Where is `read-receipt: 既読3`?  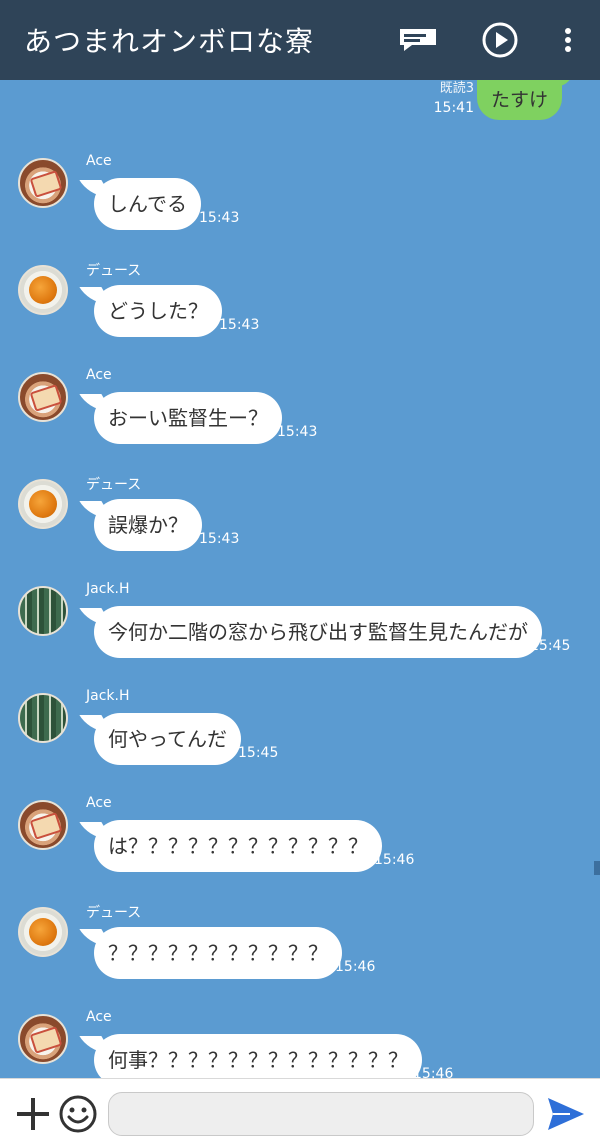
read-receipt: 既読3 is located at coordinates (456, 88).